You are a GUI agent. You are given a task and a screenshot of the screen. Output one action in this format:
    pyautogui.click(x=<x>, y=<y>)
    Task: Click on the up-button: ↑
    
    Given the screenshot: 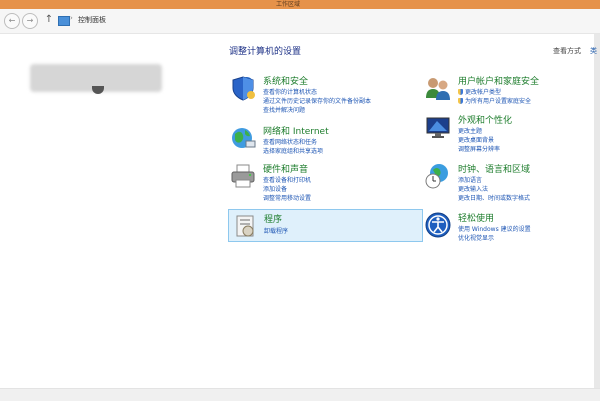 What is the action you would take?
    pyautogui.click(x=49, y=20)
    